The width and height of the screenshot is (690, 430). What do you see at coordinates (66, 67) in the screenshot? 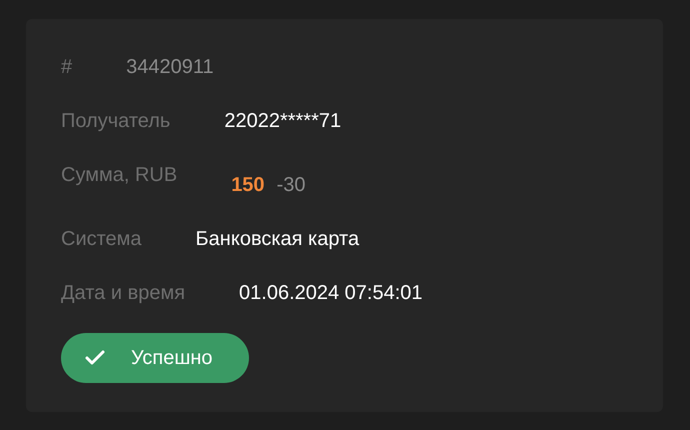
I see `field-label: #` at bounding box center [66, 67].